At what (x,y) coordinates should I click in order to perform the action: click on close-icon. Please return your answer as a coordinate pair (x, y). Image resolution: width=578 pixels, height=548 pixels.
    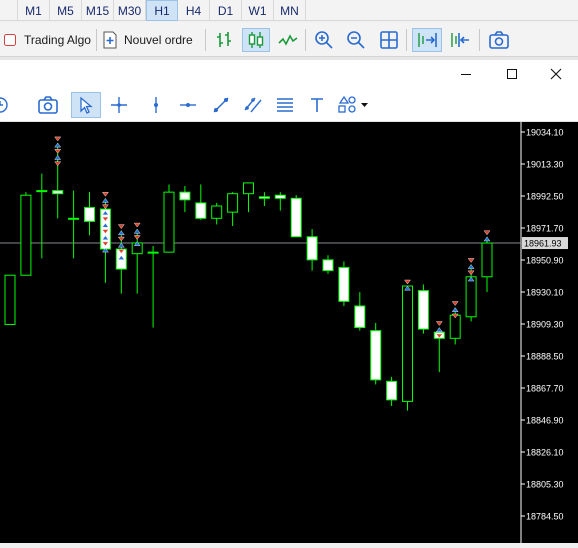
    Looking at the image, I should click on (556, 74).